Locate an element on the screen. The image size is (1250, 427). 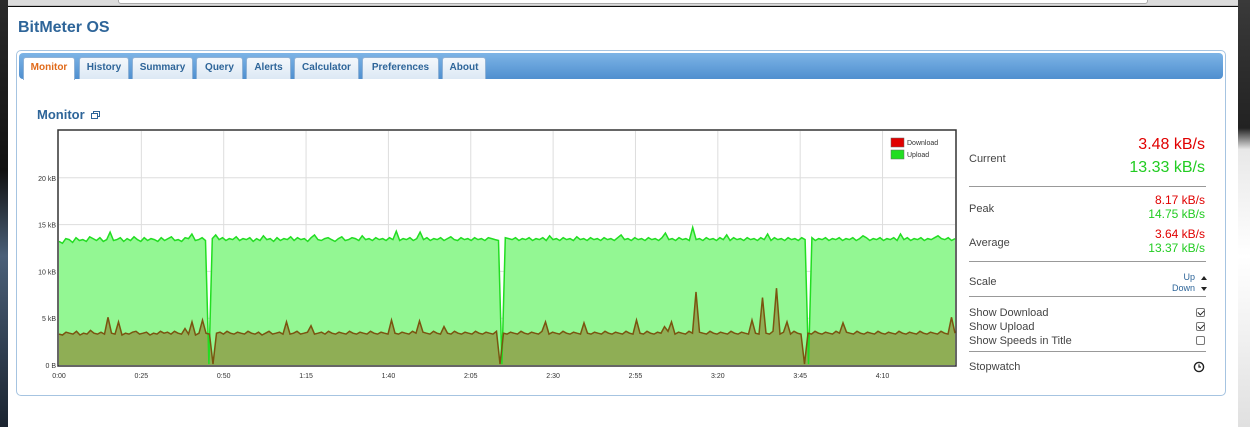
show-upload-label: Show Upload is located at coordinates (1002, 327).